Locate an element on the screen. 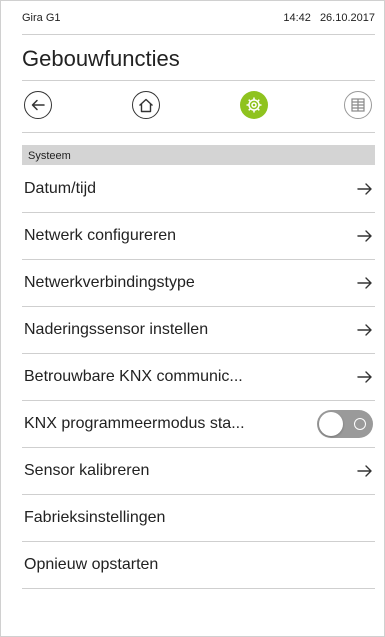  list-item: Sensor kalibreren is located at coordinates (198, 471).